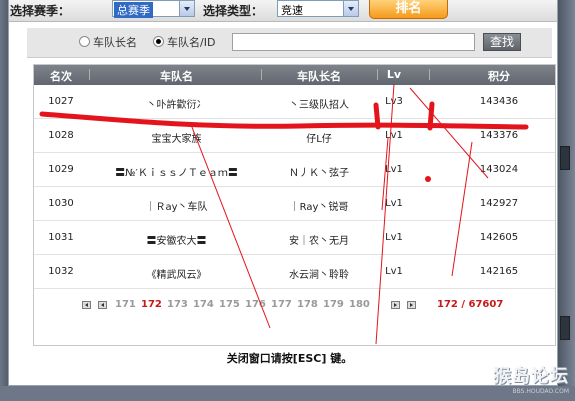 Image resolution: width=575 pixels, height=401 pixels. Describe the element at coordinates (284, 120) in the screenshot. I see `annotation-underline` at that location.